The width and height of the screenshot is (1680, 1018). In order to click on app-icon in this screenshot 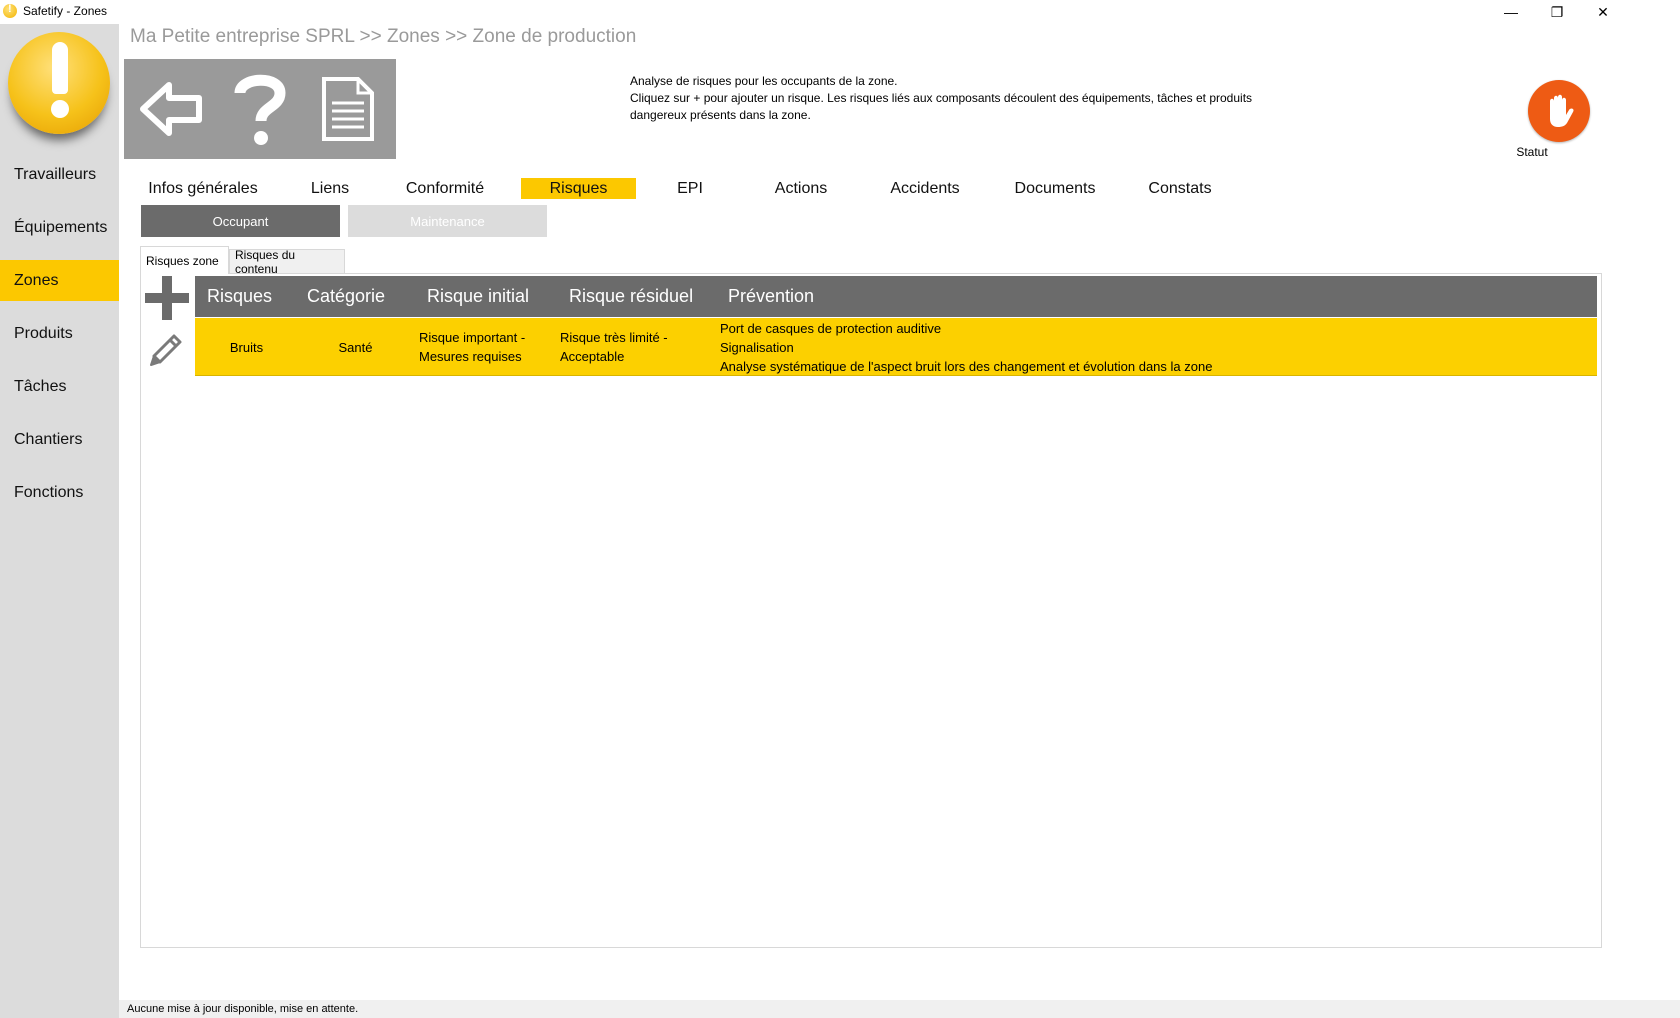, I will do `click(10, 10)`.